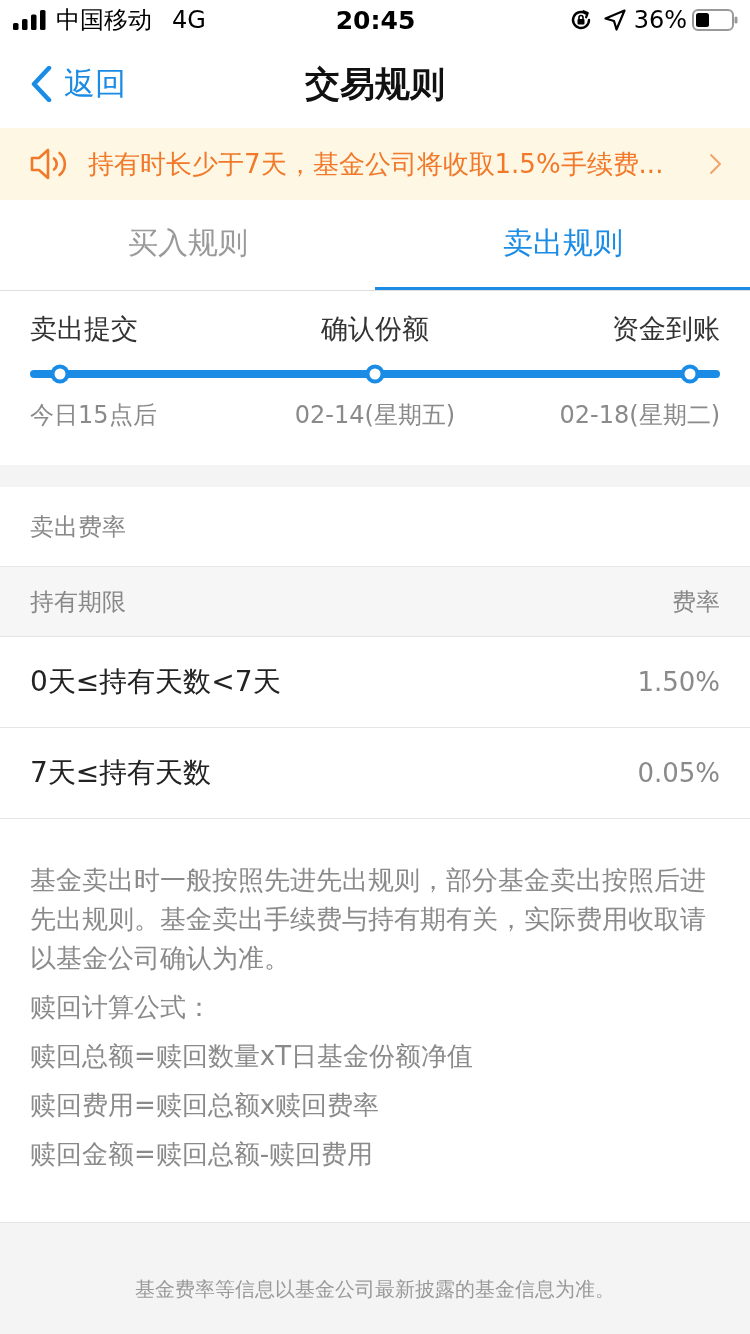  Describe the element at coordinates (121, 1007) in the screenshot. I see `note-text: 赎回计算公式：` at that location.